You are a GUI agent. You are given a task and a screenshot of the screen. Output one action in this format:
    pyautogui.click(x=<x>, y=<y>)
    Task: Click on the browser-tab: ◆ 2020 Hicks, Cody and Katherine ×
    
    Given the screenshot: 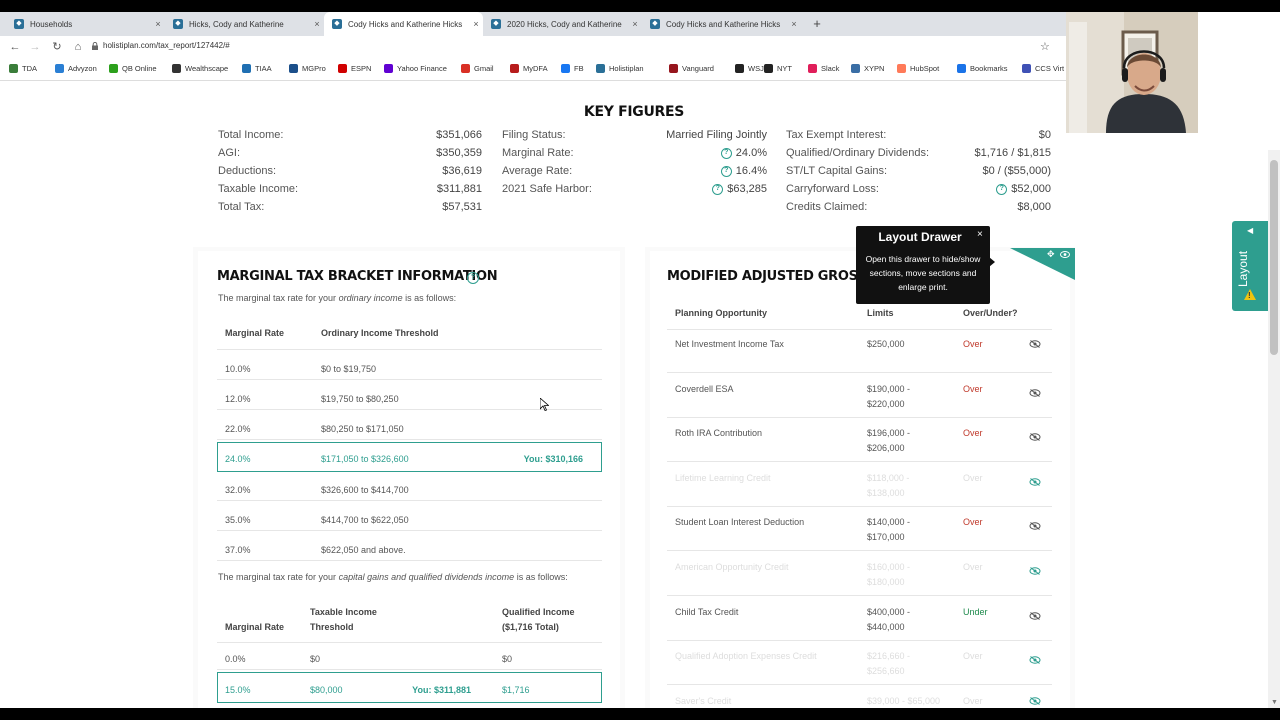 What is the action you would take?
    pyautogui.click(x=562, y=24)
    